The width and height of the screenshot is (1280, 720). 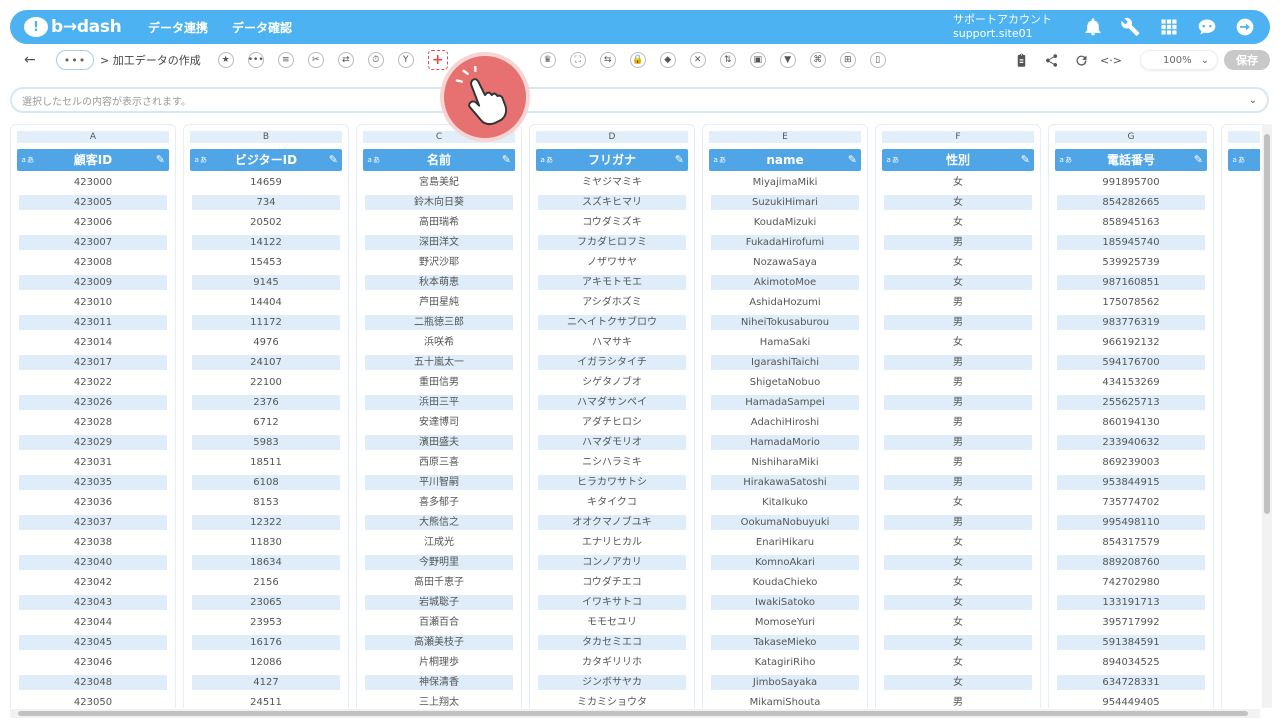 What do you see at coordinates (1002, 27) in the screenshot?
I see `account-info: サポートアカウント support.site01` at bounding box center [1002, 27].